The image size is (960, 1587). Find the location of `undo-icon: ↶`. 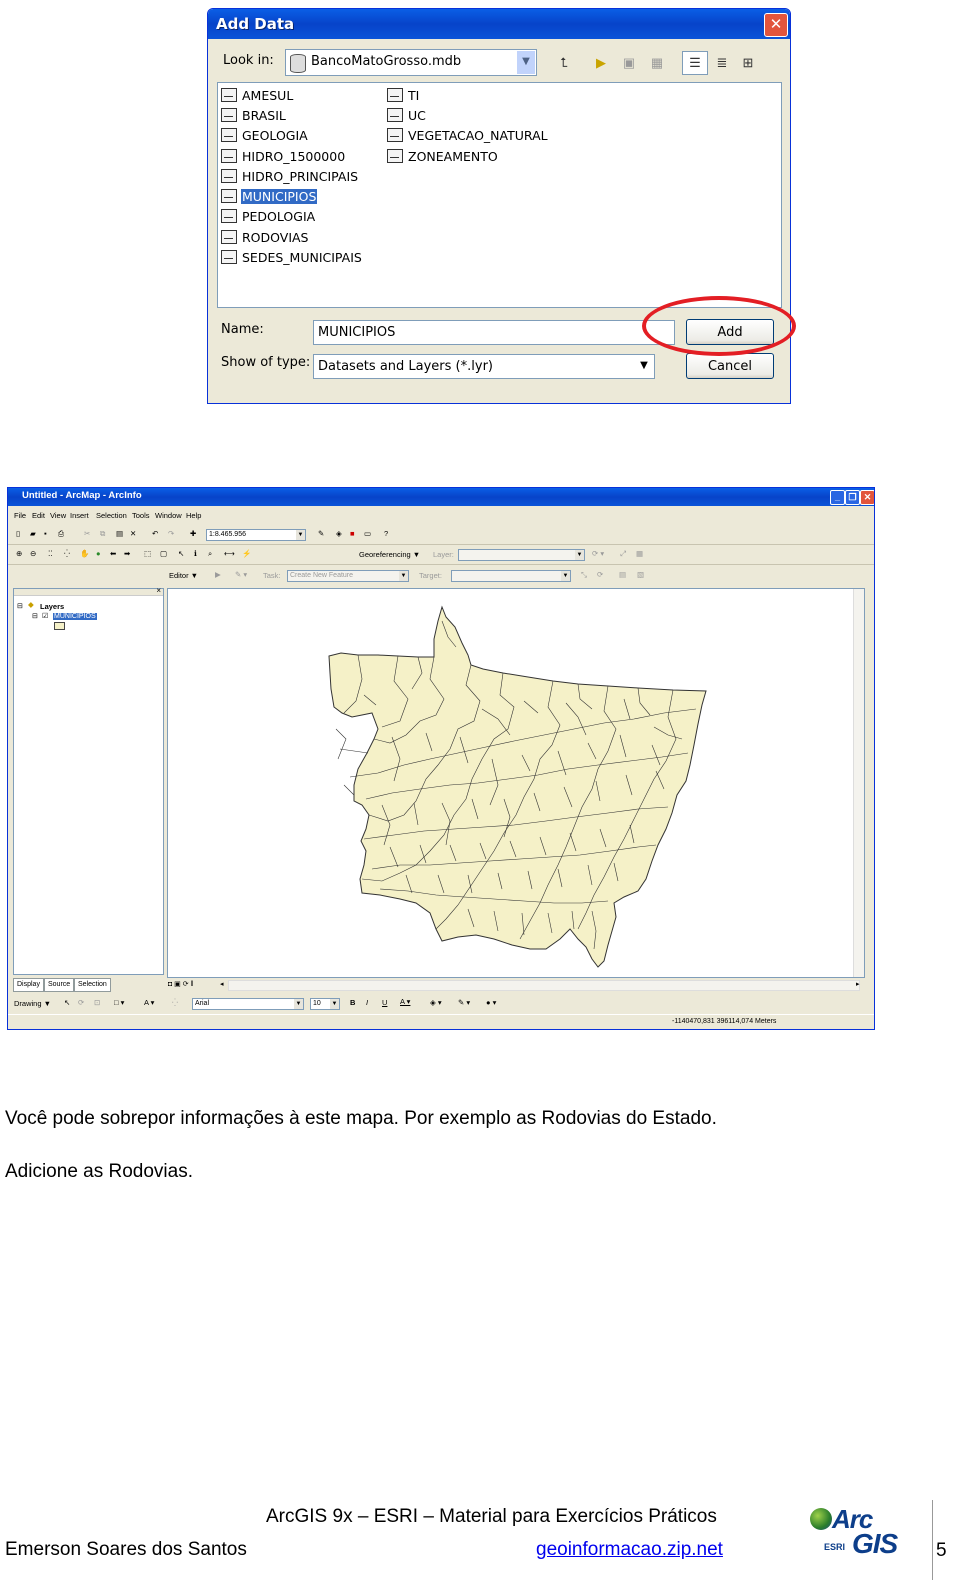

undo-icon: ↶ is located at coordinates (155, 533).